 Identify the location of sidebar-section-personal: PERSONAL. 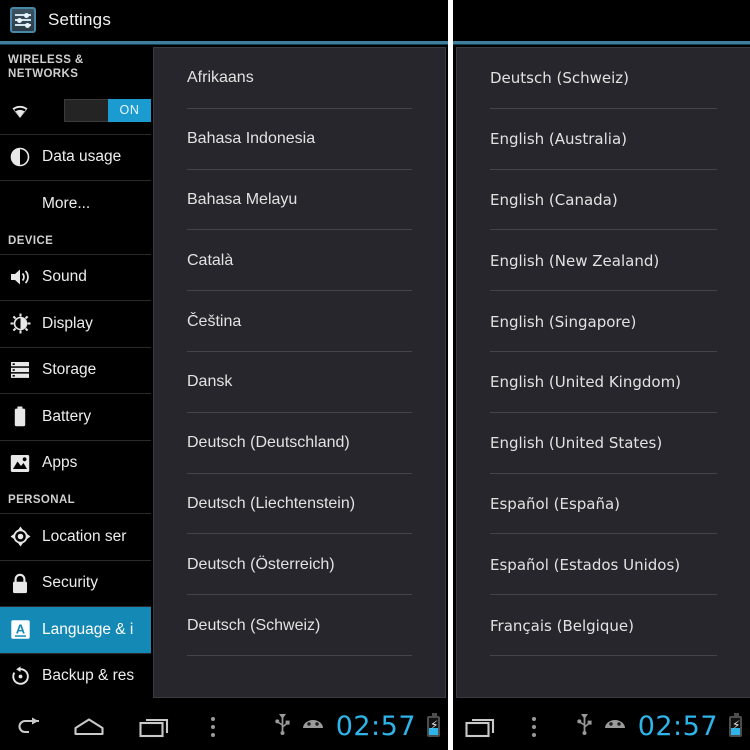
(42, 500).